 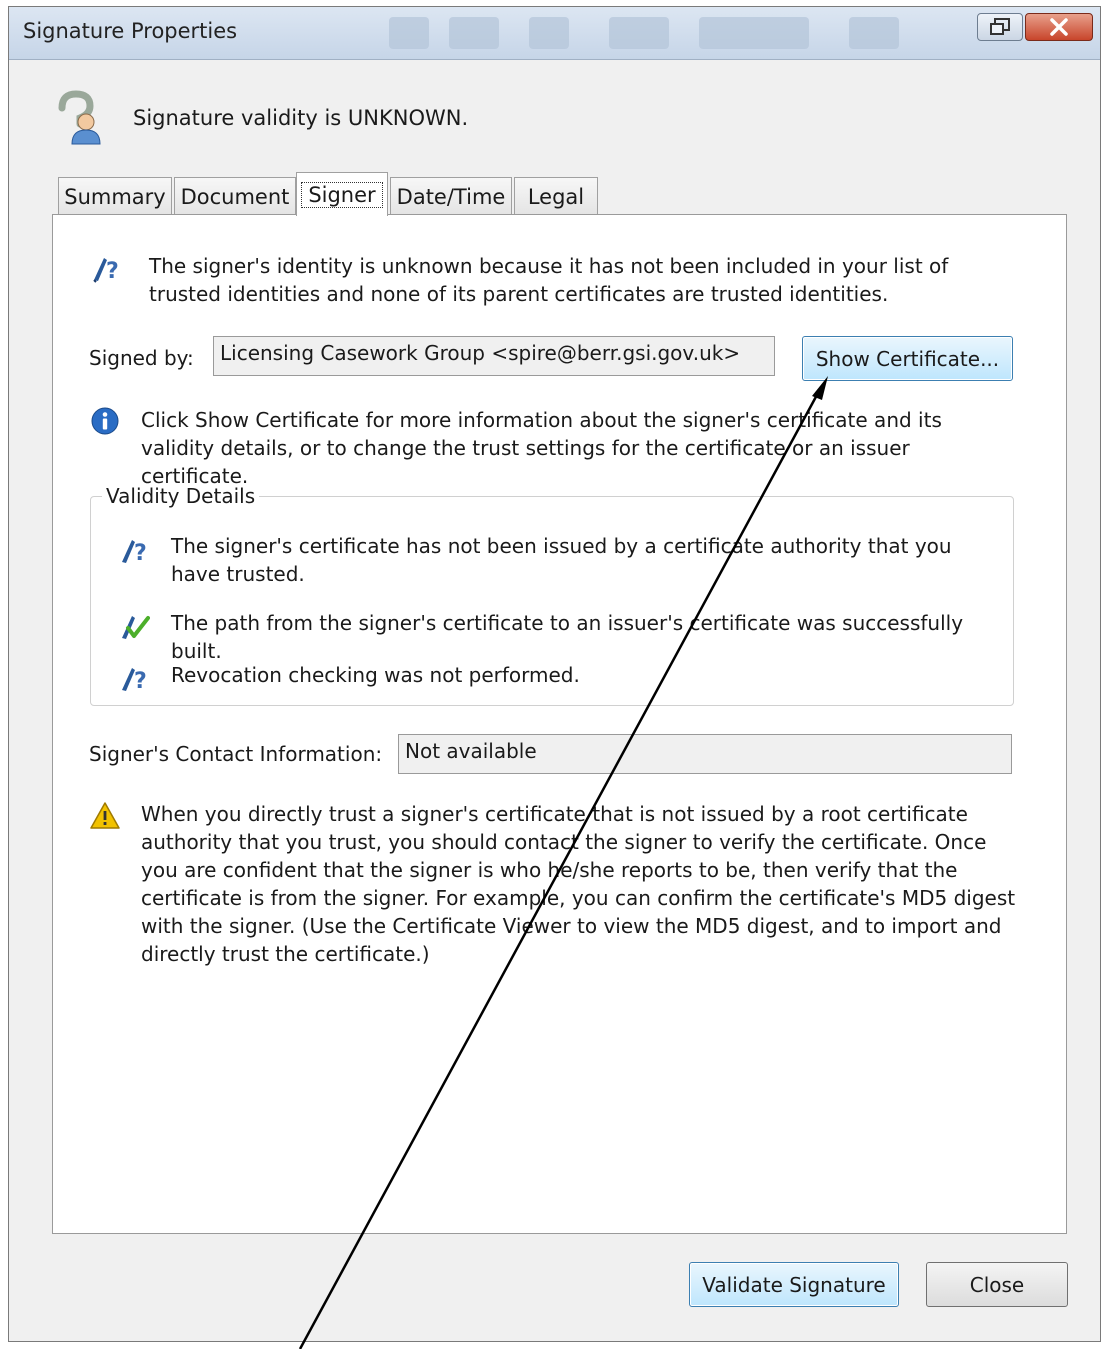 What do you see at coordinates (342, 194) in the screenshot?
I see `tab-signer: Signer` at bounding box center [342, 194].